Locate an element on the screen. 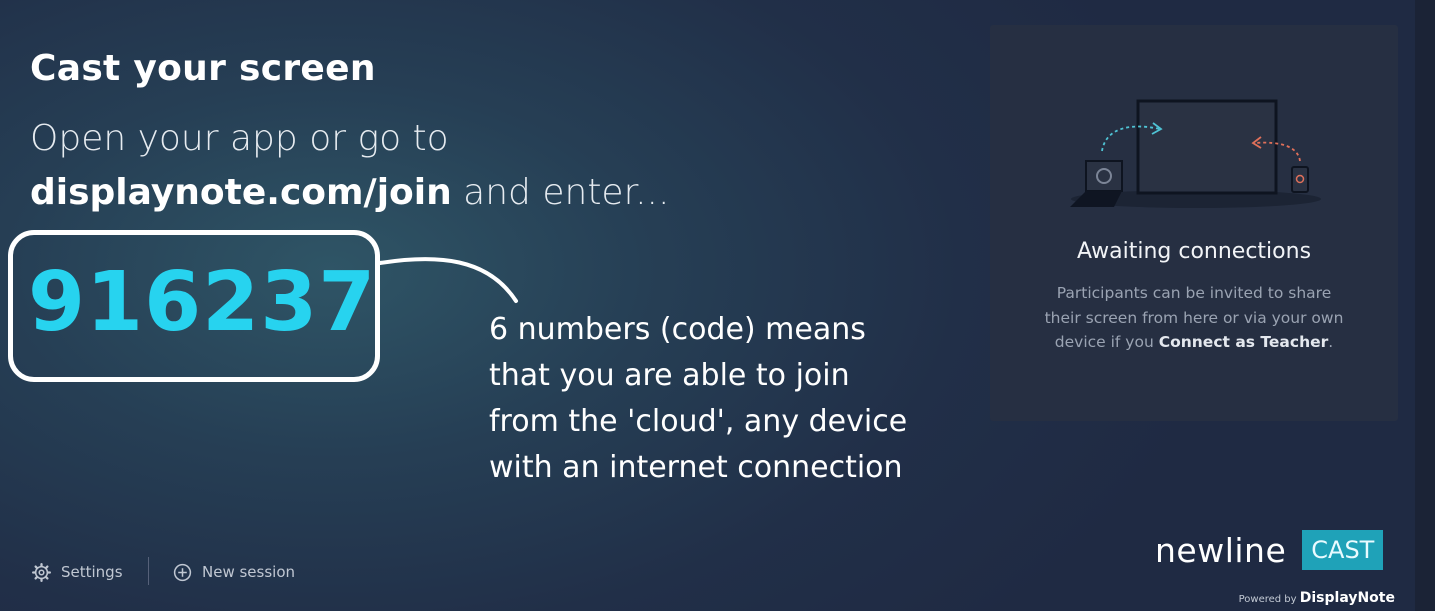 The image size is (1435, 611). annotation-line: that you are able to join is located at coordinates (669, 375).